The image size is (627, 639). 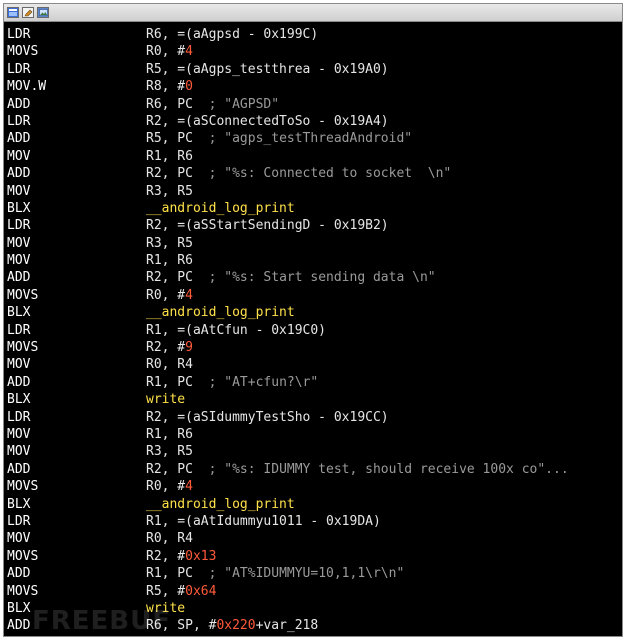 What do you see at coordinates (384, 104) in the screenshot?
I see `operands: R6, PC ; "AGPSD"` at bounding box center [384, 104].